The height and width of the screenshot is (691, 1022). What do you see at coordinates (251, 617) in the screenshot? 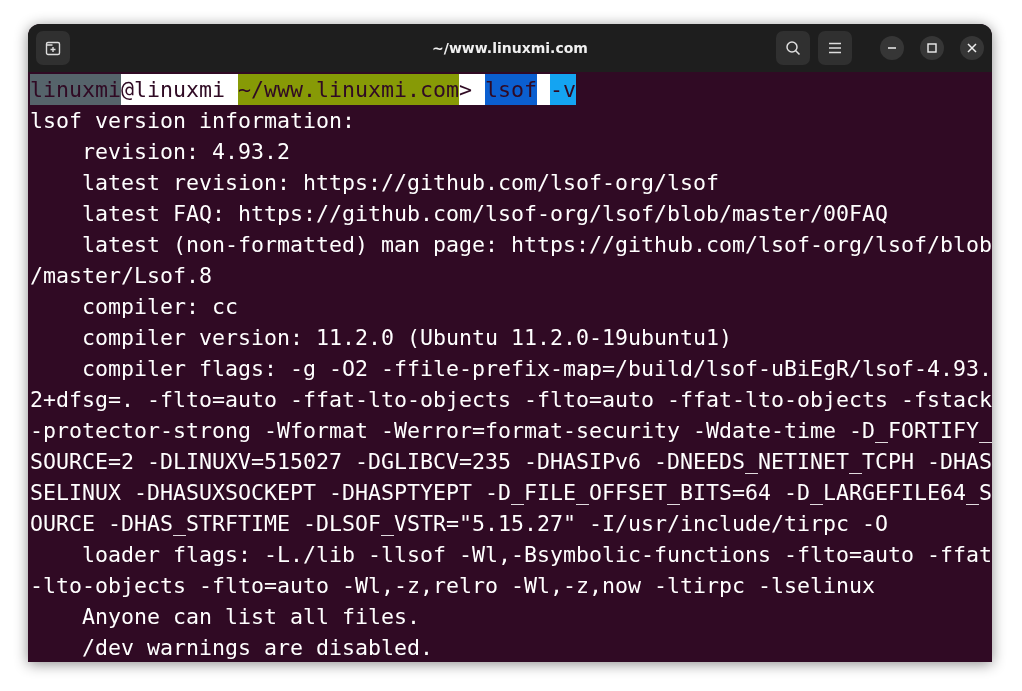
I see `output-line: Anyone can list all files.` at bounding box center [251, 617].